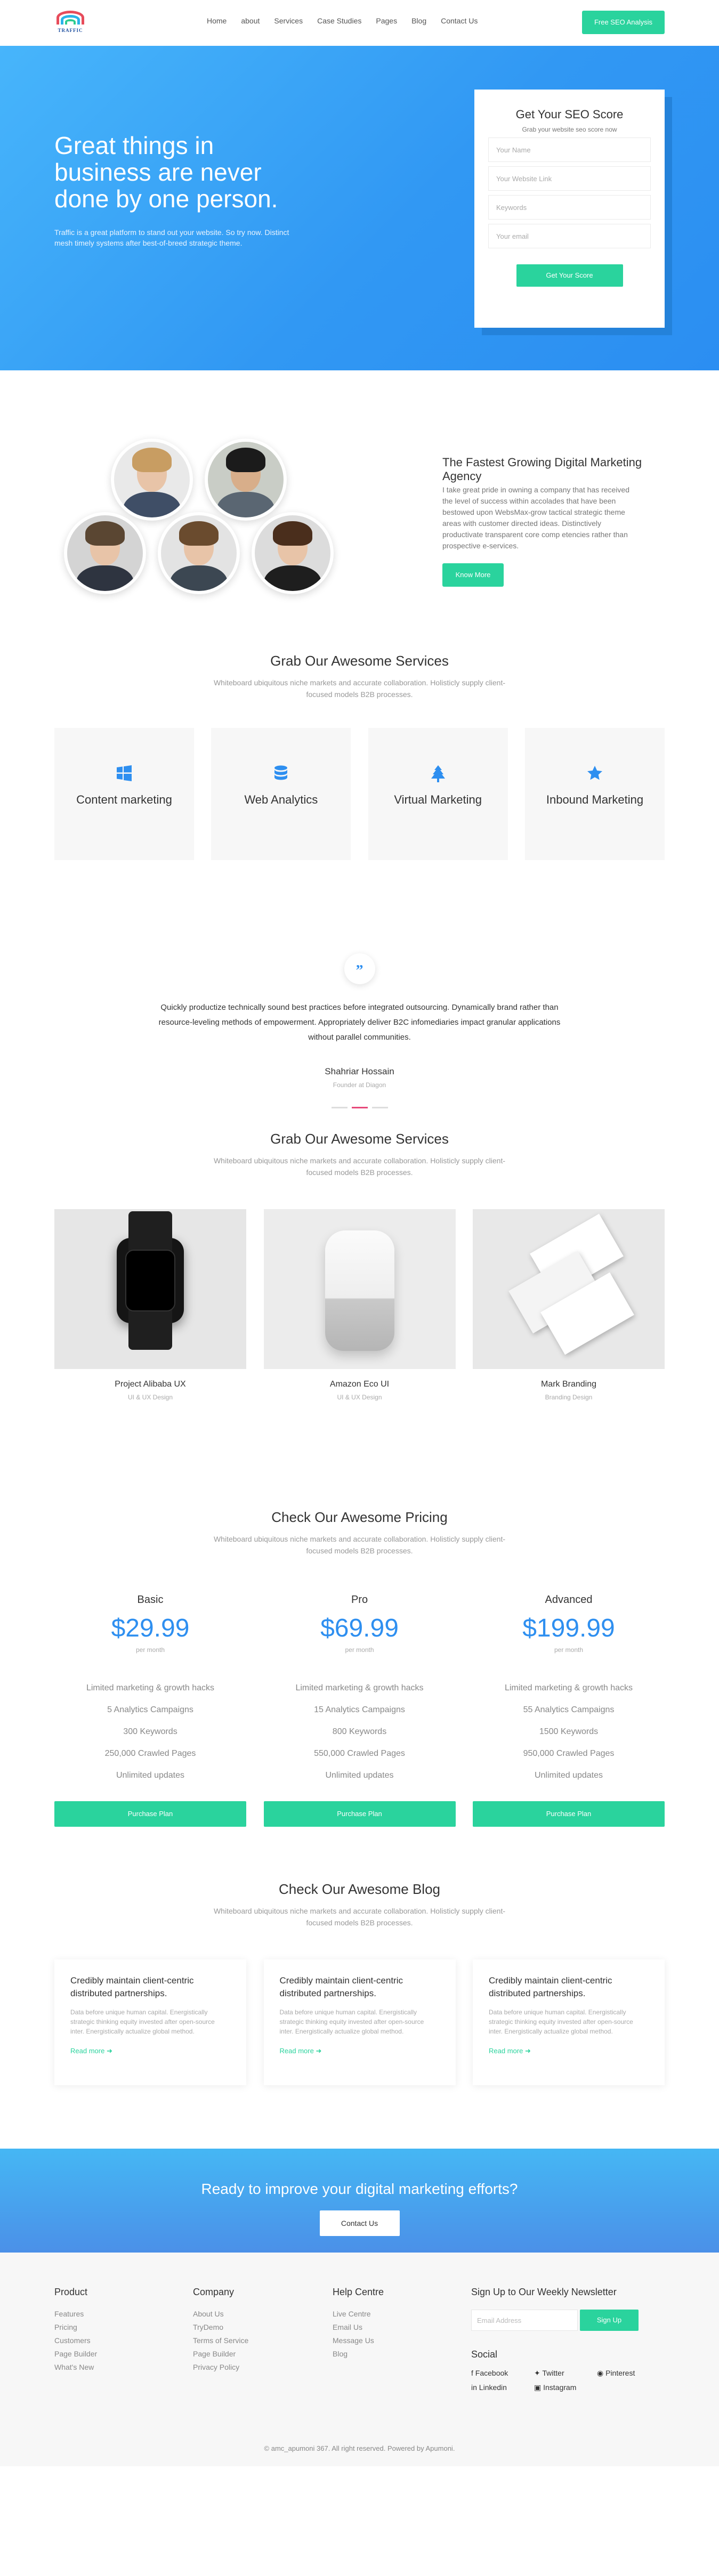 This screenshot has width=719, height=2576. Describe the element at coordinates (358, 2292) in the screenshot. I see `footer-heading: Help Centre` at that location.